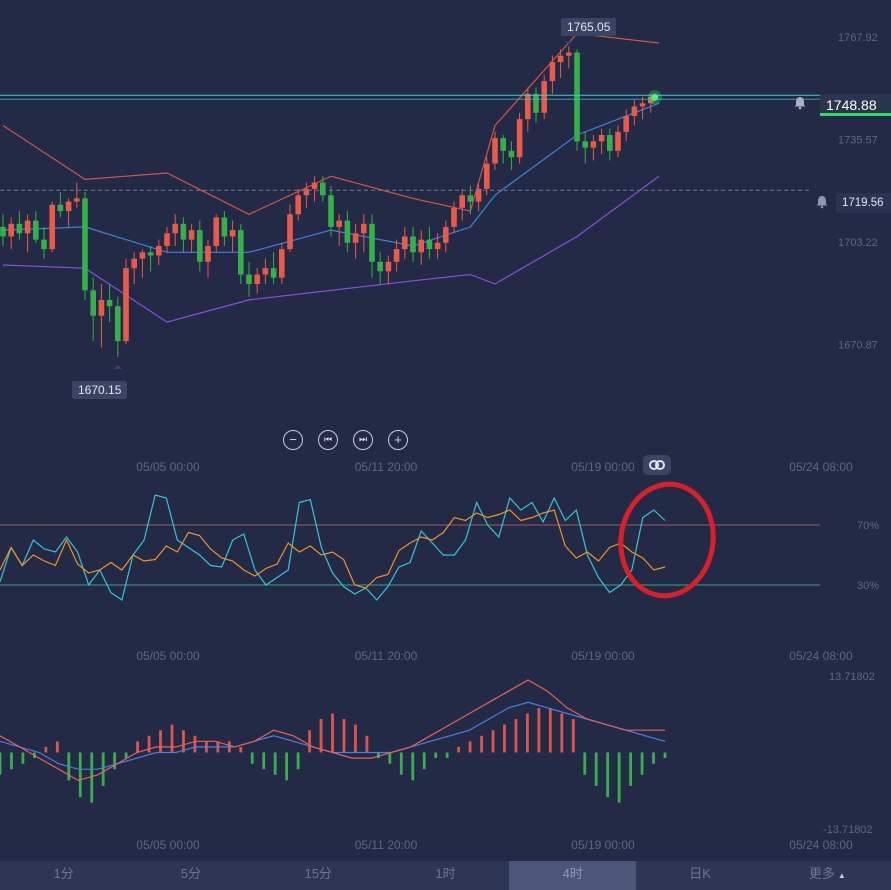 The width and height of the screenshot is (891, 890). Describe the element at coordinates (318, 875) in the screenshot. I see `tab-15m: 15分` at that location.